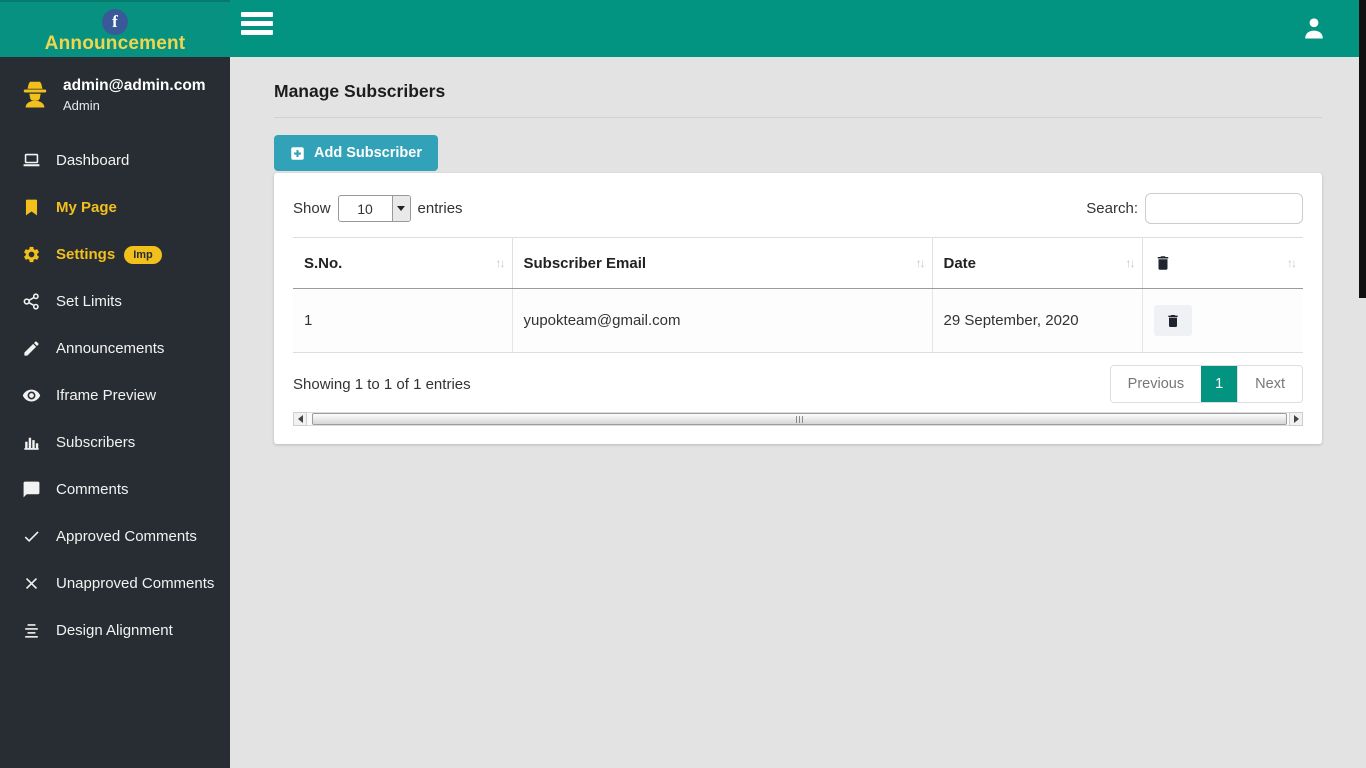 This screenshot has width=1366, height=768. What do you see at coordinates (1314, 28) in the screenshot?
I see `person-icon` at bounding box center [1314, 28].